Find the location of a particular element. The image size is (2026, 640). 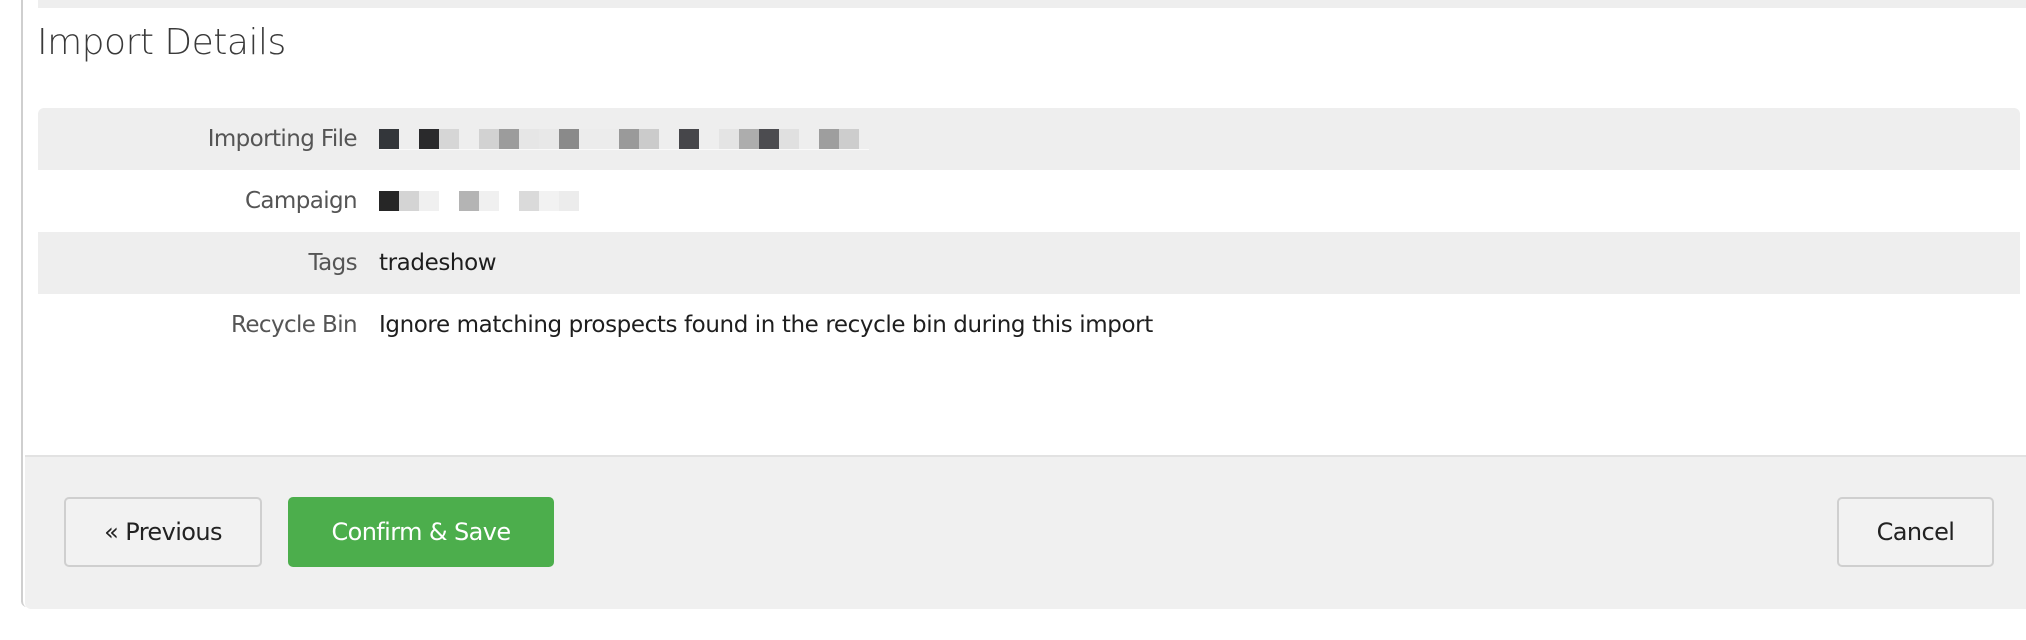

confirm-and-save-button: Confirm & Save is located at coordinates (421, 532).